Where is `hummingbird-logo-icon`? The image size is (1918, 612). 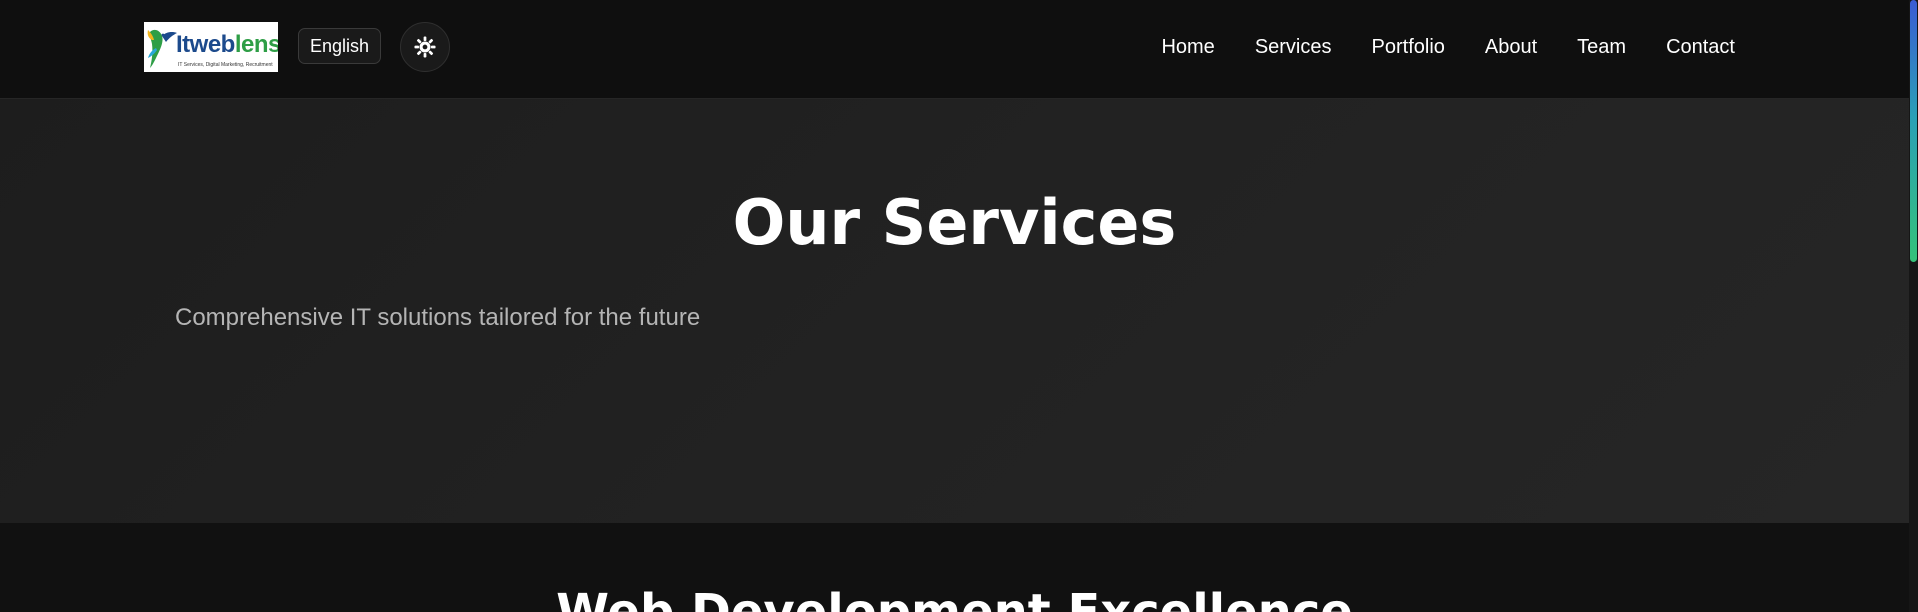 hummingbird-logo-icon is located at coordinates (162, 48).